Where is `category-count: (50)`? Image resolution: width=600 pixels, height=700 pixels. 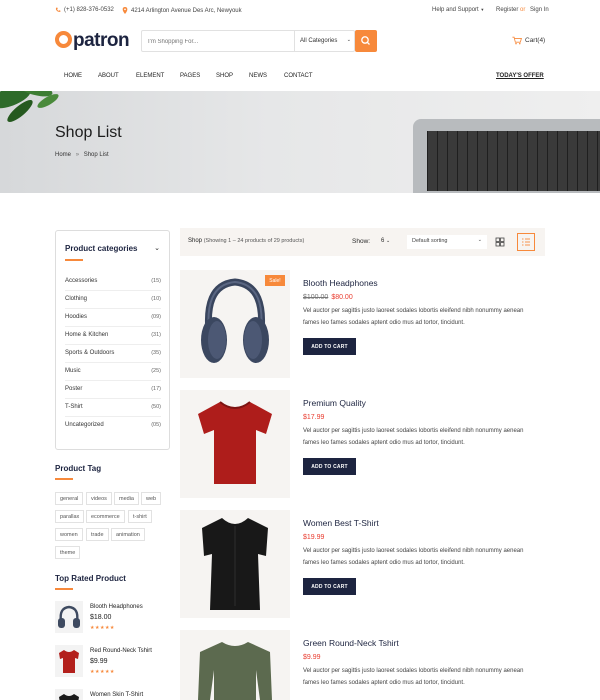
category-count: (50) is located at coordinates (156, 407).